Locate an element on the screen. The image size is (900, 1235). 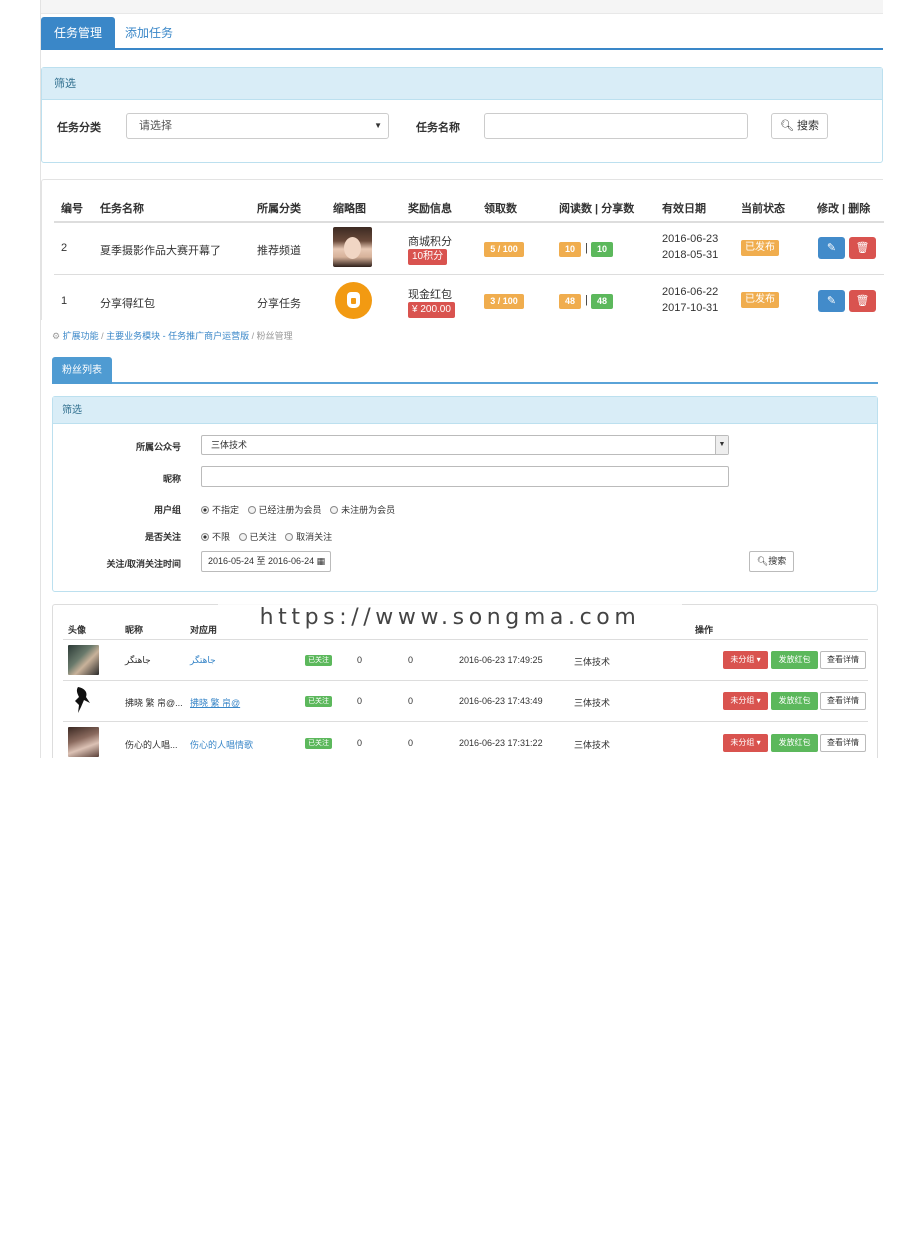
row3-status-badge: 已关注 is located at coordinates (318, 743).